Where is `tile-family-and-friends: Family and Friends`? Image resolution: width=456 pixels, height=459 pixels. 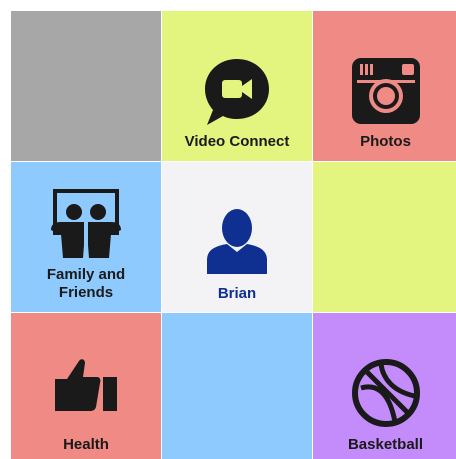
tile-family-and-friends: Family and Friends is located at coordinates (86, 237).